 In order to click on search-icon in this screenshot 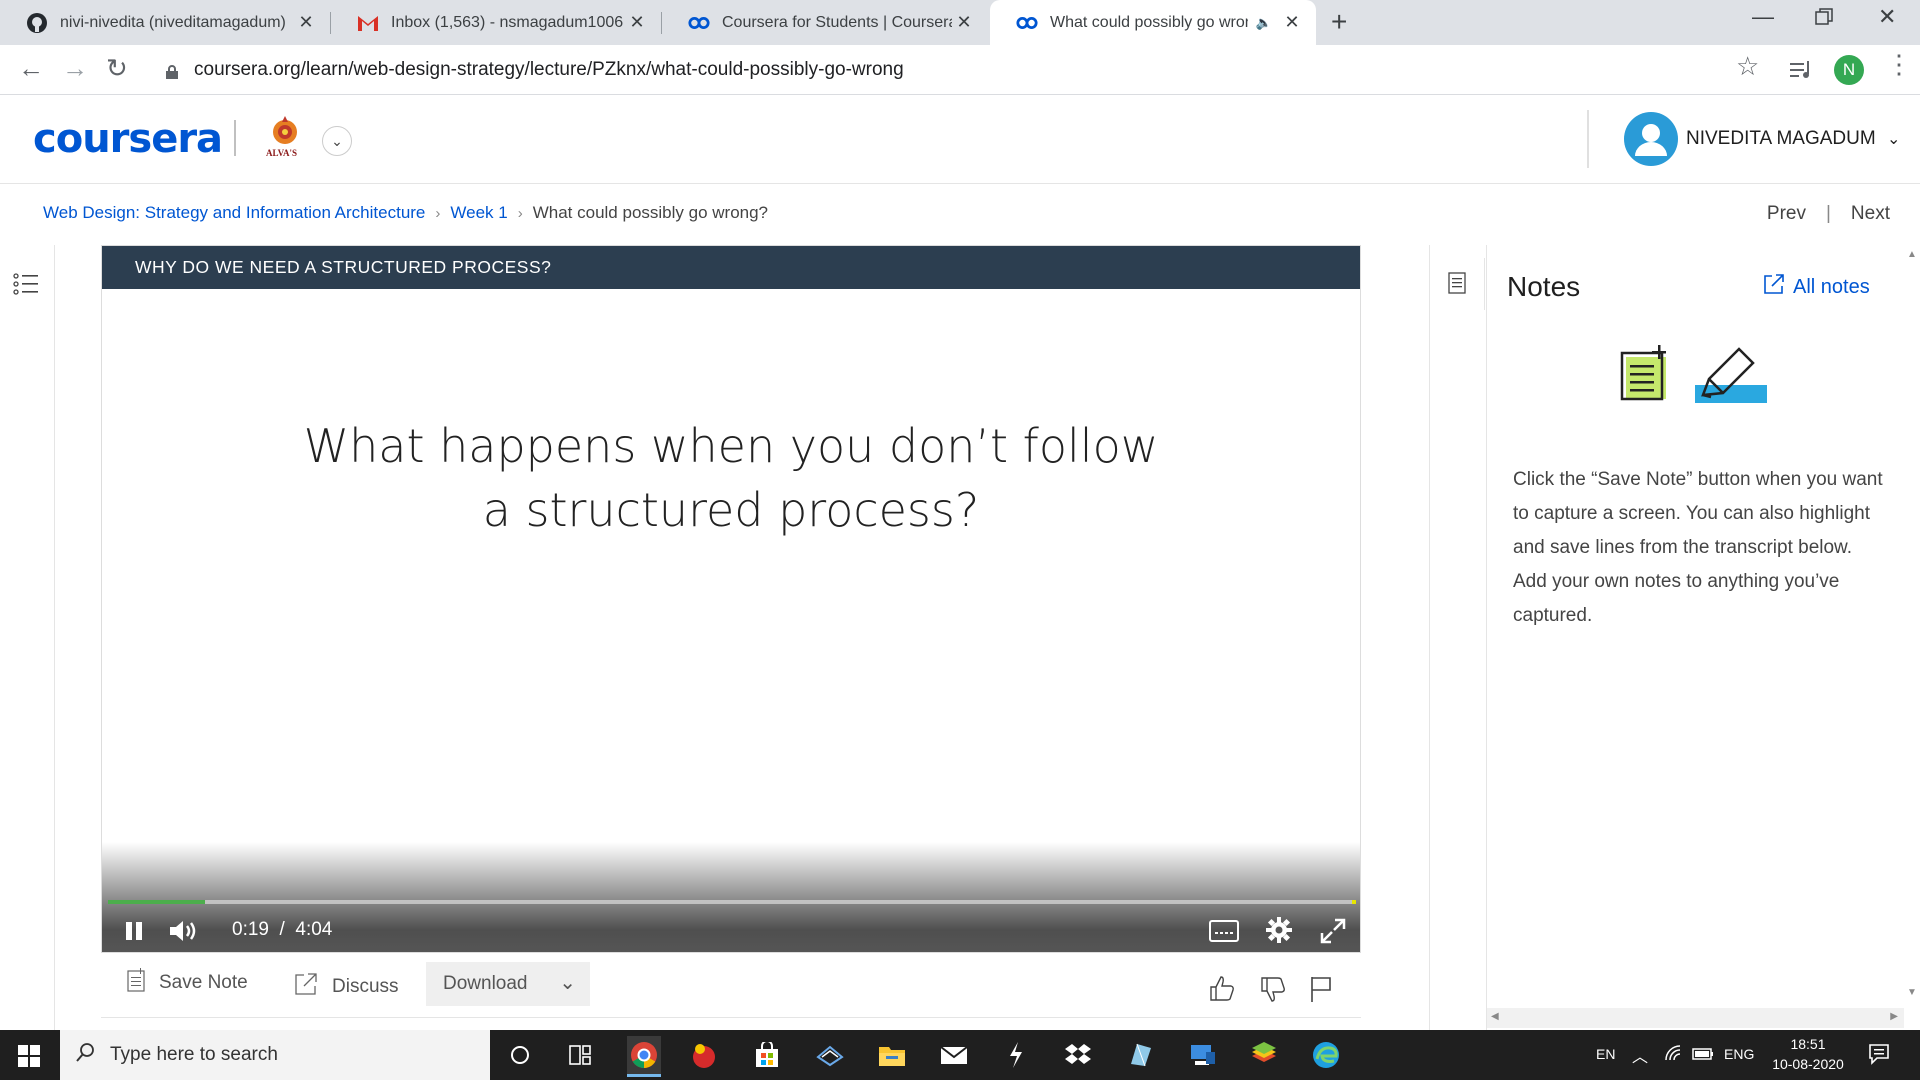, I will do `click(86, 1055)`.